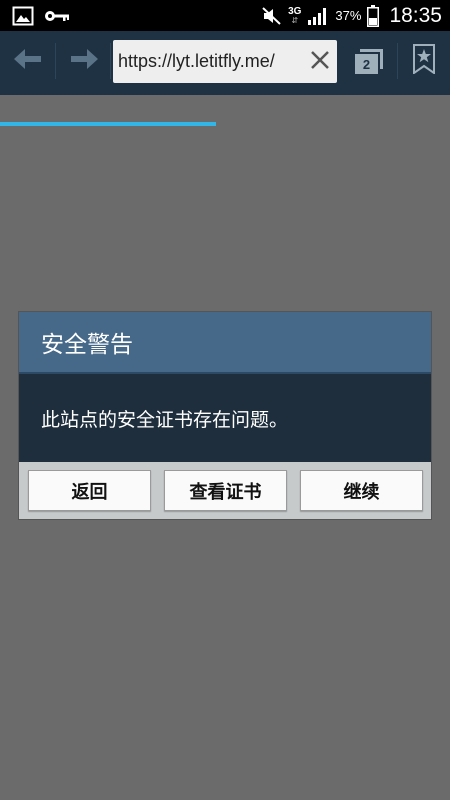  I want to click on battery-icon, so click(373, 15).